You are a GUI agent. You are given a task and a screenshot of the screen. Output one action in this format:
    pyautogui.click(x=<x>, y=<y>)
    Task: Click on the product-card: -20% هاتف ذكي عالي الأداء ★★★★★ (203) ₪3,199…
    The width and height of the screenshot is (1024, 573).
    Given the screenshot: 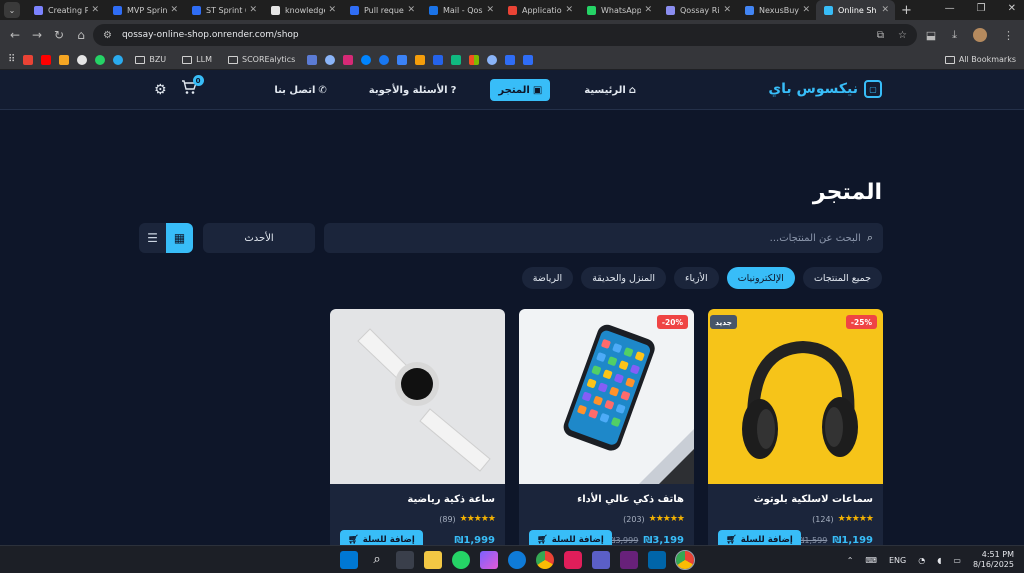 What is the action you would take?
    pyautogui.click(x=606, y=427)
    